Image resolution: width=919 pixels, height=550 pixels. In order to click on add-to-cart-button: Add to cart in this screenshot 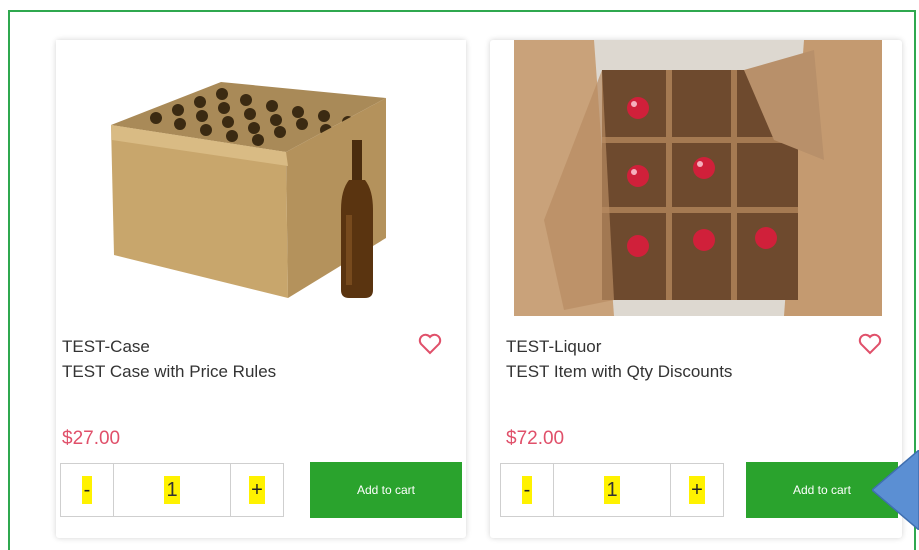, I will do `click(386, 490)`.